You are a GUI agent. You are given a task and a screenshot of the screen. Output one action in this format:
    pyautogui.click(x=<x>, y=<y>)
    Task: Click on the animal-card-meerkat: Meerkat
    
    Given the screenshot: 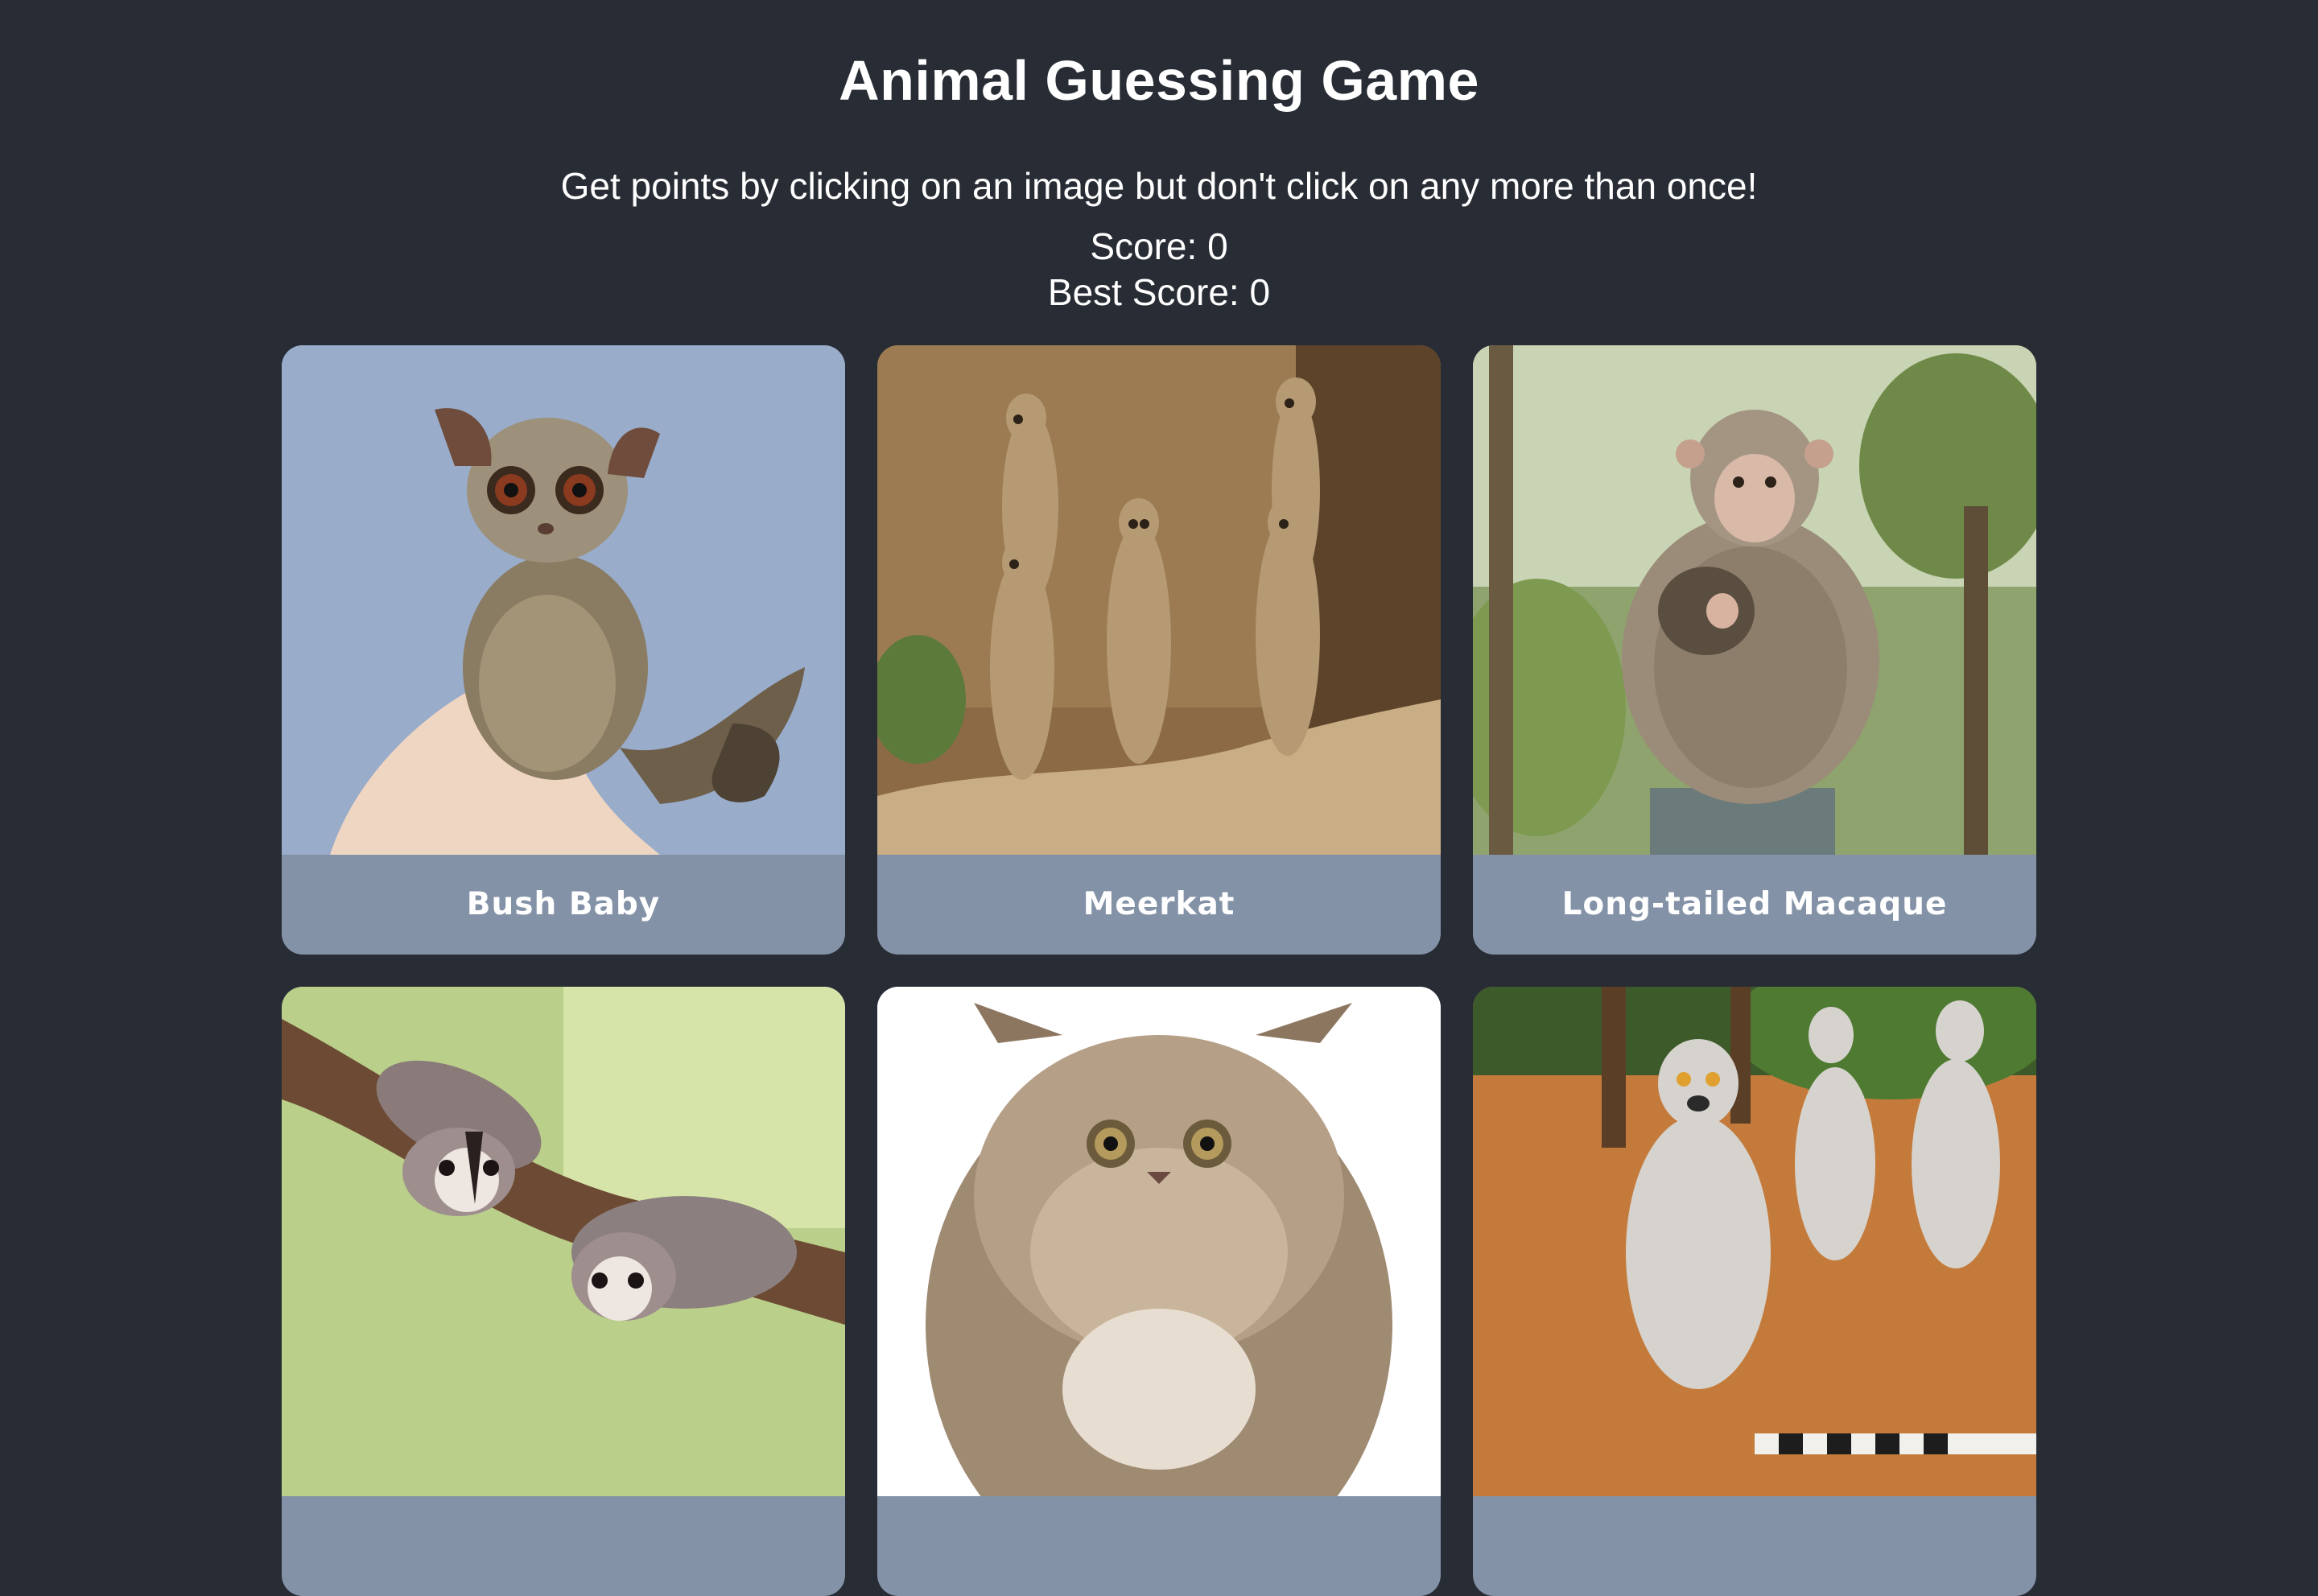 What is the action you would take?
    pyautogui.click(x=1159, y=650)
    